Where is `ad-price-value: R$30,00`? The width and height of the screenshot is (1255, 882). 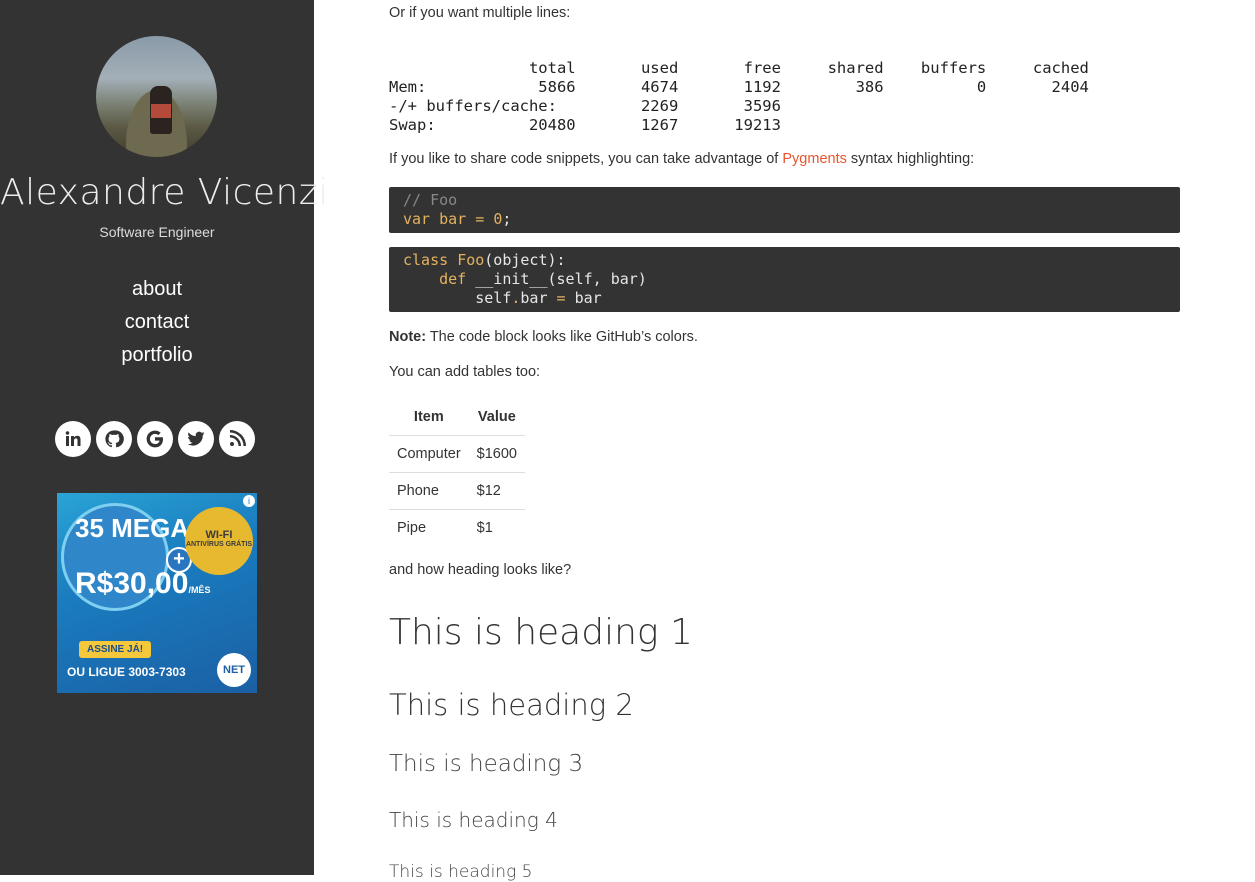 ad-price-value: R$30,00 is located at coordinates (132, 583).